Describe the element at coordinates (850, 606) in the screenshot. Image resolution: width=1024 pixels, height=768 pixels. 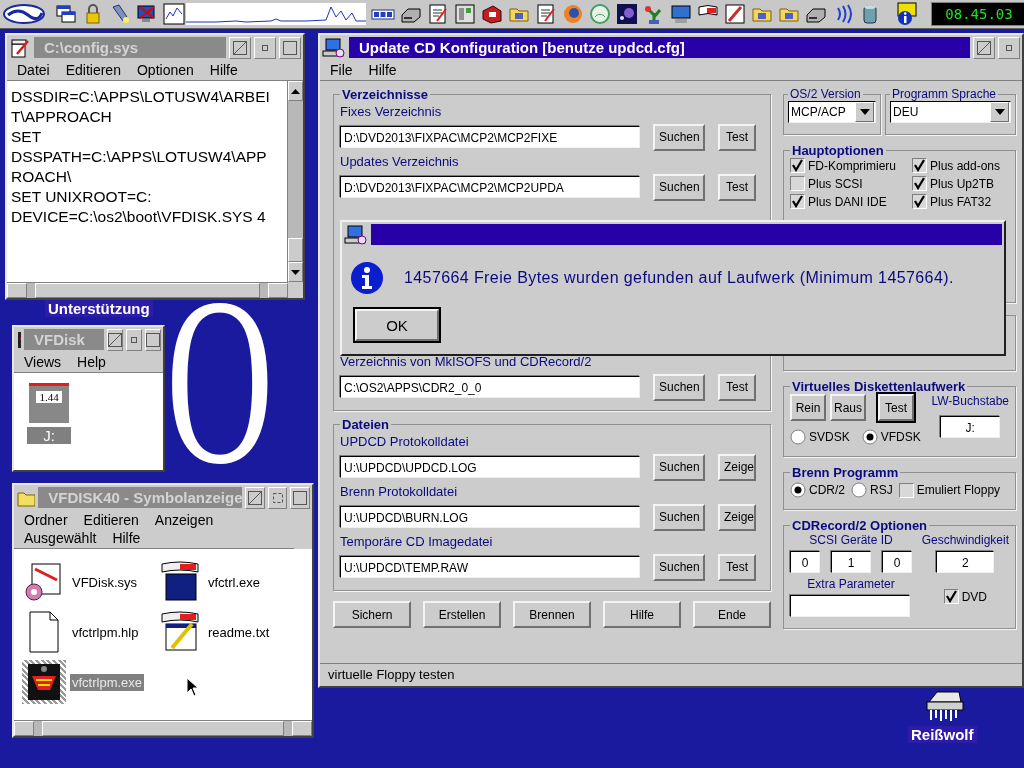
I see `extra-parameter-field` at that location.